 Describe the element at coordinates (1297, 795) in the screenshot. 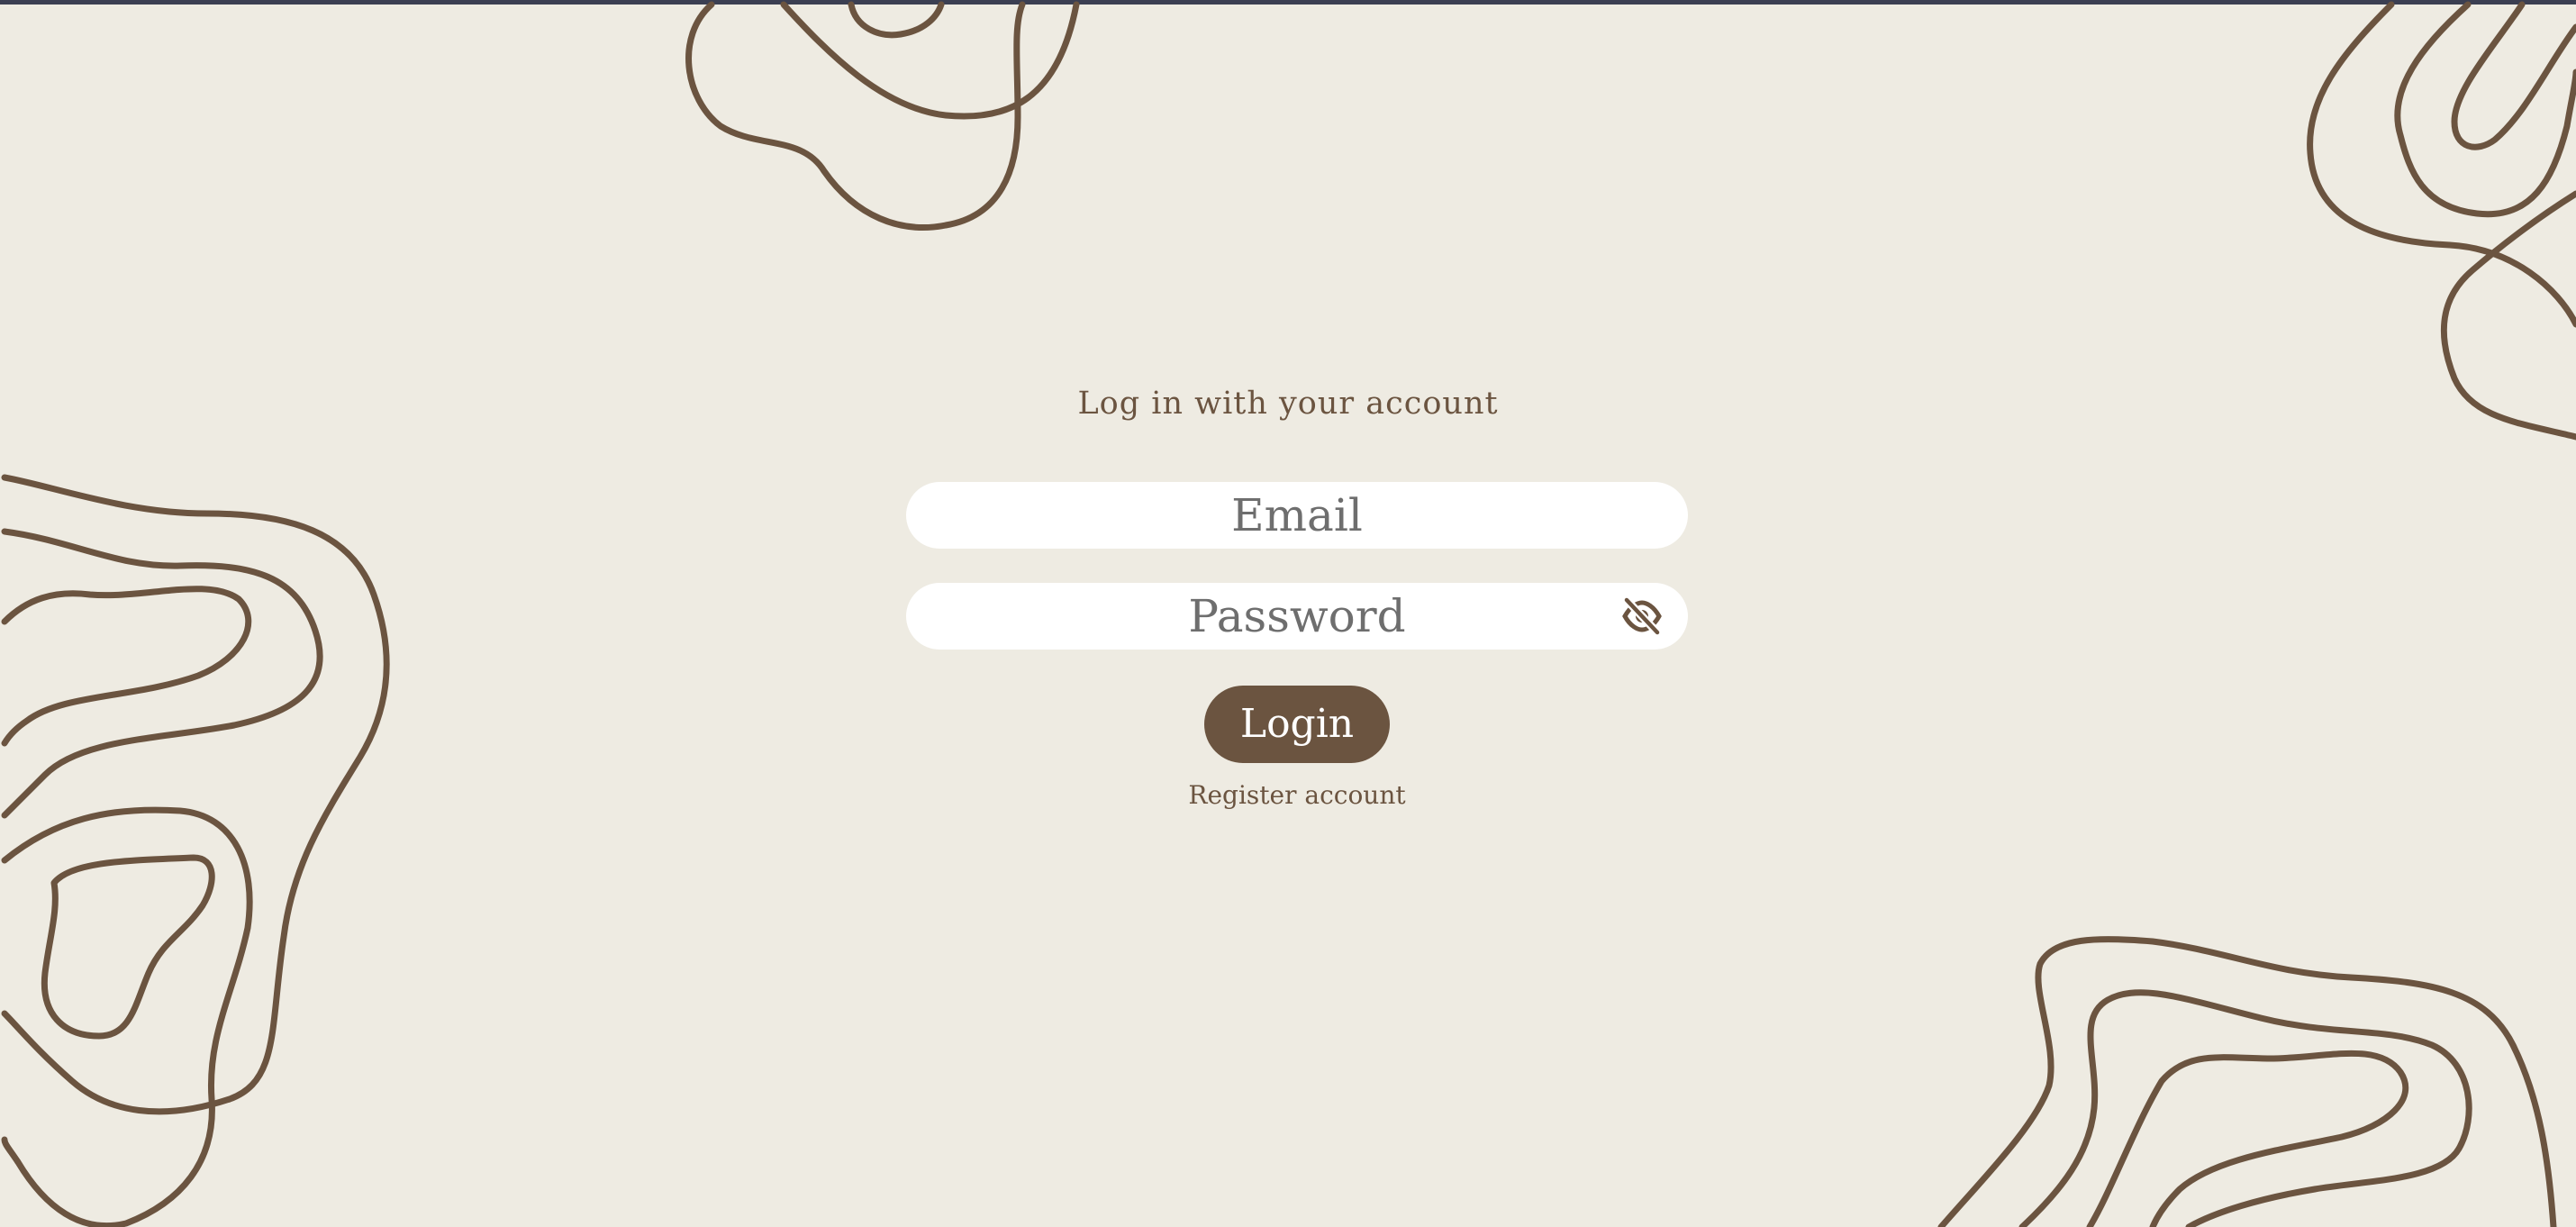

I see `register-account-link: Register account` at that location.